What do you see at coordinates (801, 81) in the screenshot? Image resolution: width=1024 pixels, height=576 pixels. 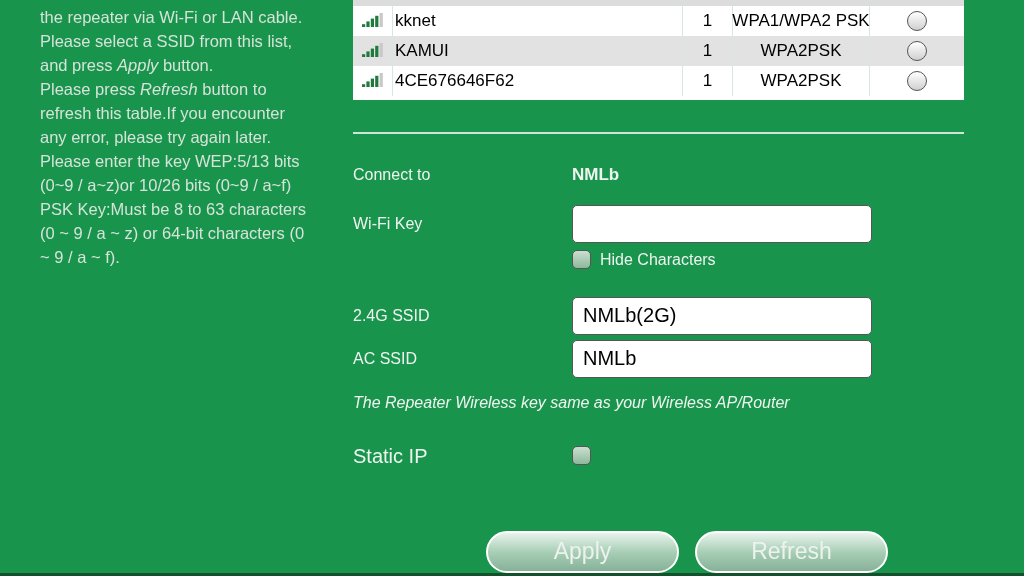 I see `security-cell: WPA2PSK` at bounding box center [801, 81].